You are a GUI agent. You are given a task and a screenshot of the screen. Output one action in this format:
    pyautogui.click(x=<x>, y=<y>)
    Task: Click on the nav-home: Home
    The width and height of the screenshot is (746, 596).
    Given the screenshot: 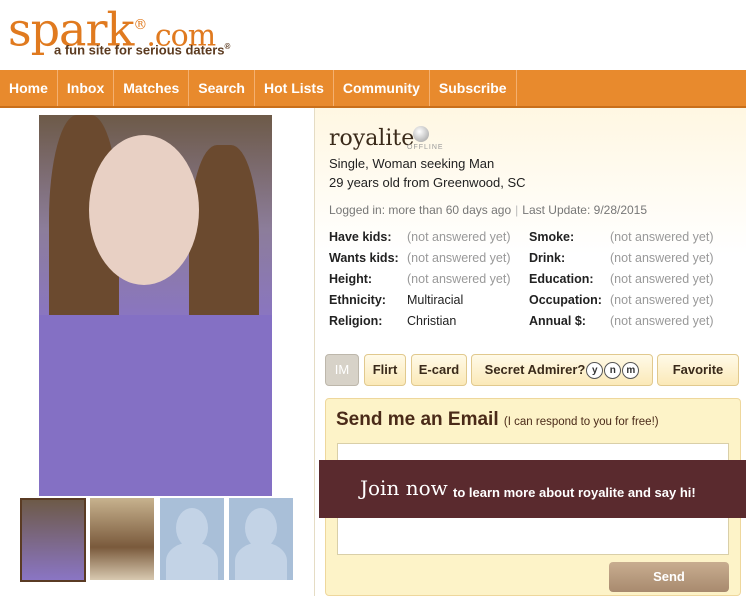 What is the action you would take?
    pyautogui.click(x=29, y=88)
    